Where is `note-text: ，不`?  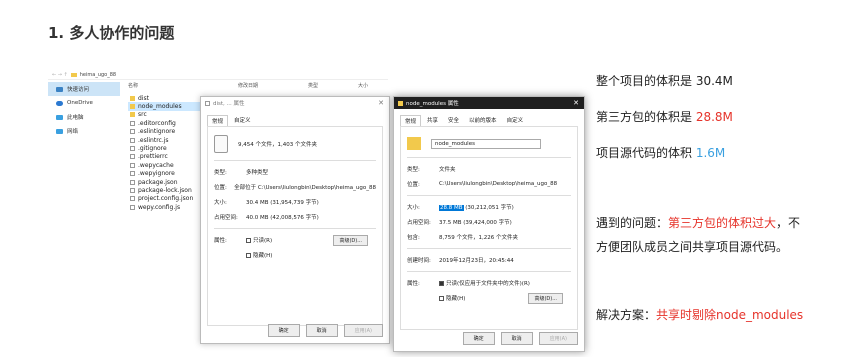 note-text: ，不 is located at coordinates (788, 223).